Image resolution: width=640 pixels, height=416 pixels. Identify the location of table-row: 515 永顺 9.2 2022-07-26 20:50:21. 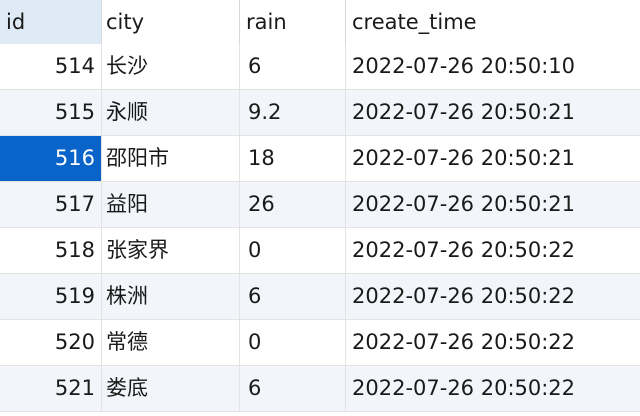
(320, 113).